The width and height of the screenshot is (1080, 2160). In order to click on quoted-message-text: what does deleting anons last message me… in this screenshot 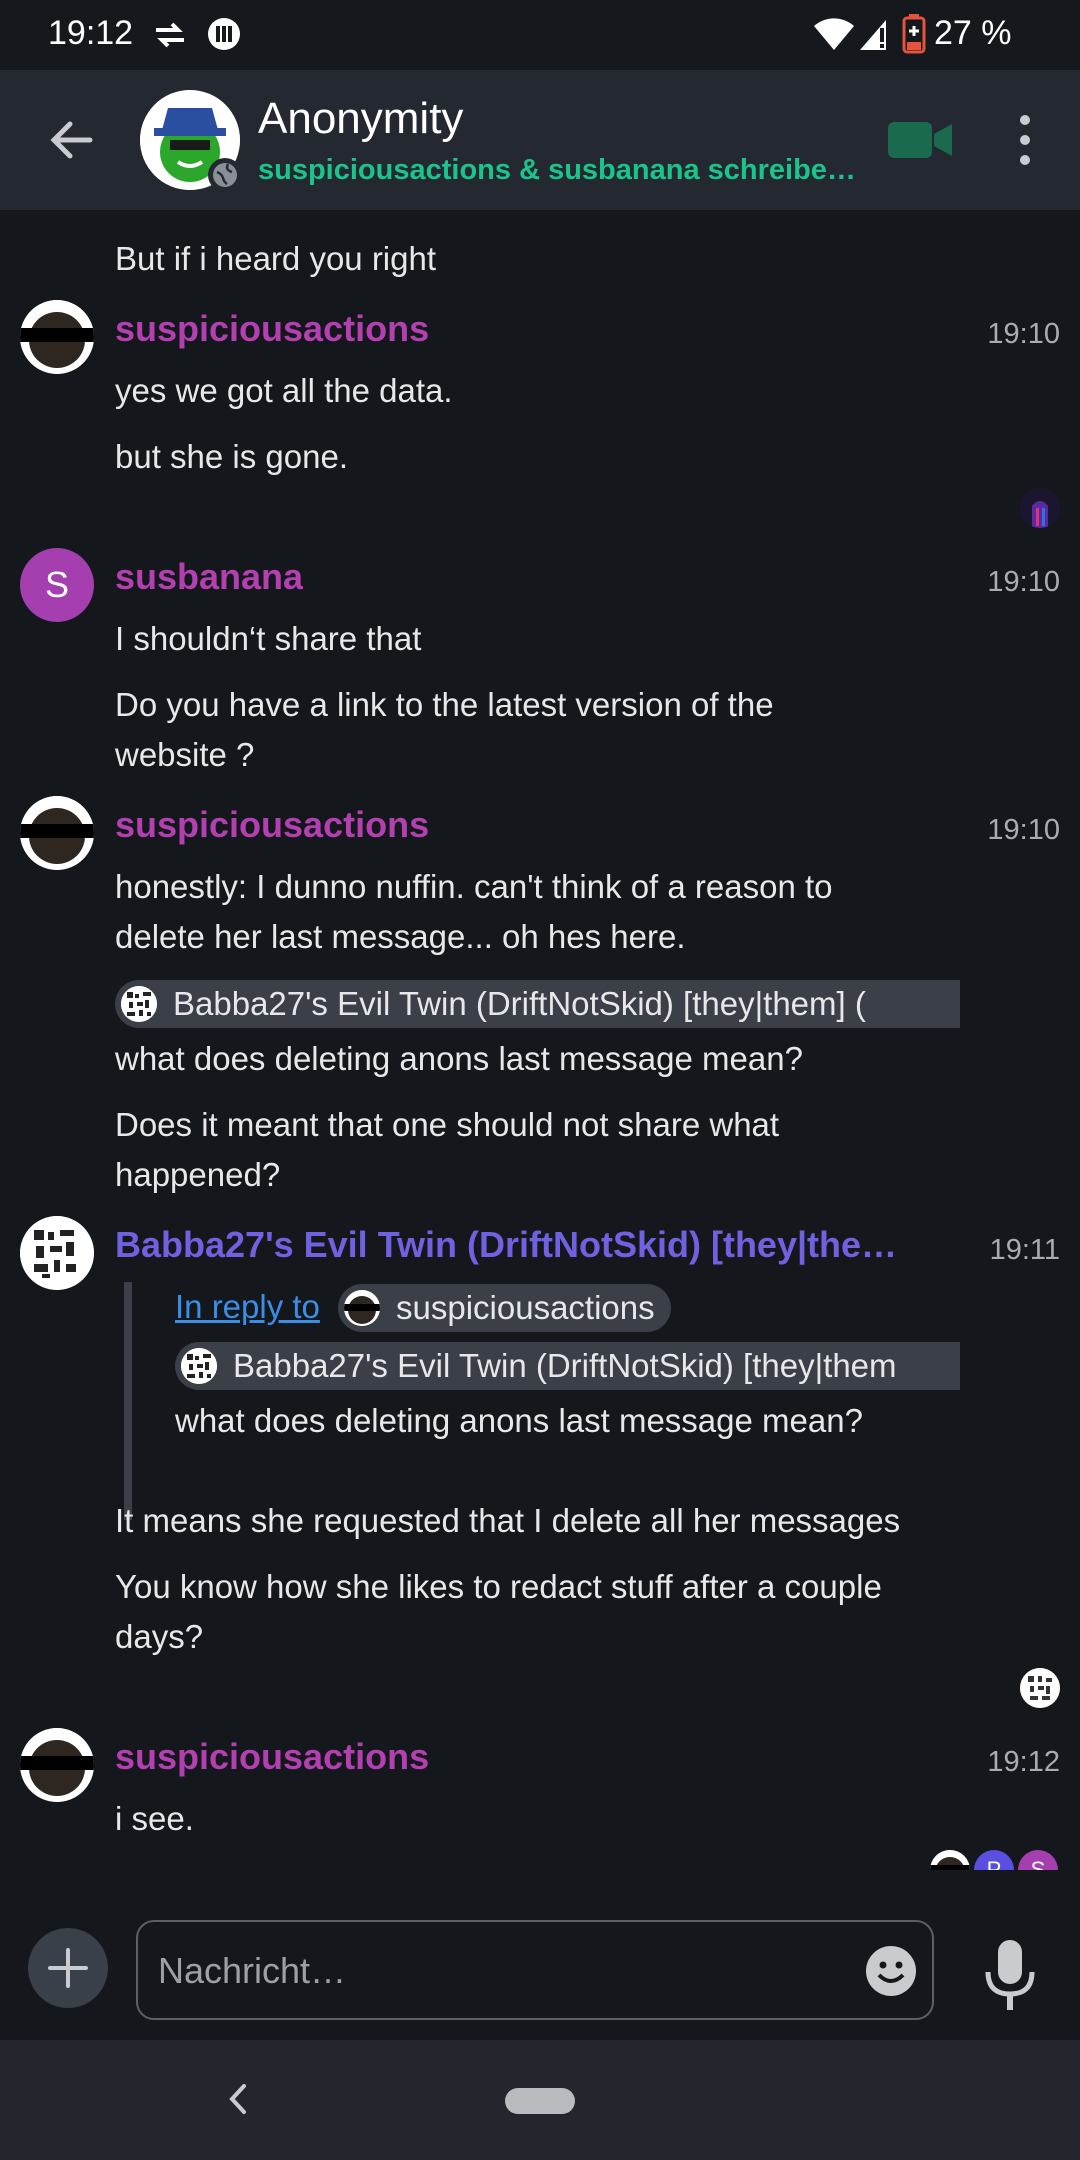, I will do `click(519, 1420)`.